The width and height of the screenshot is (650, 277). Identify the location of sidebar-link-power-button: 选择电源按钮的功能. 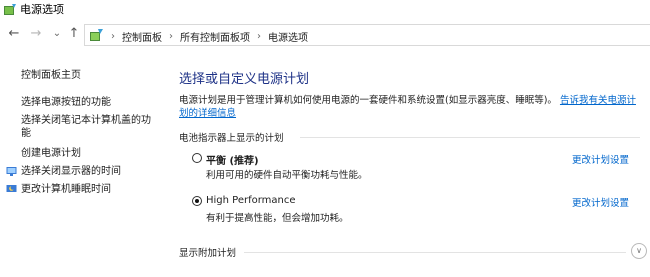
(66, 102).